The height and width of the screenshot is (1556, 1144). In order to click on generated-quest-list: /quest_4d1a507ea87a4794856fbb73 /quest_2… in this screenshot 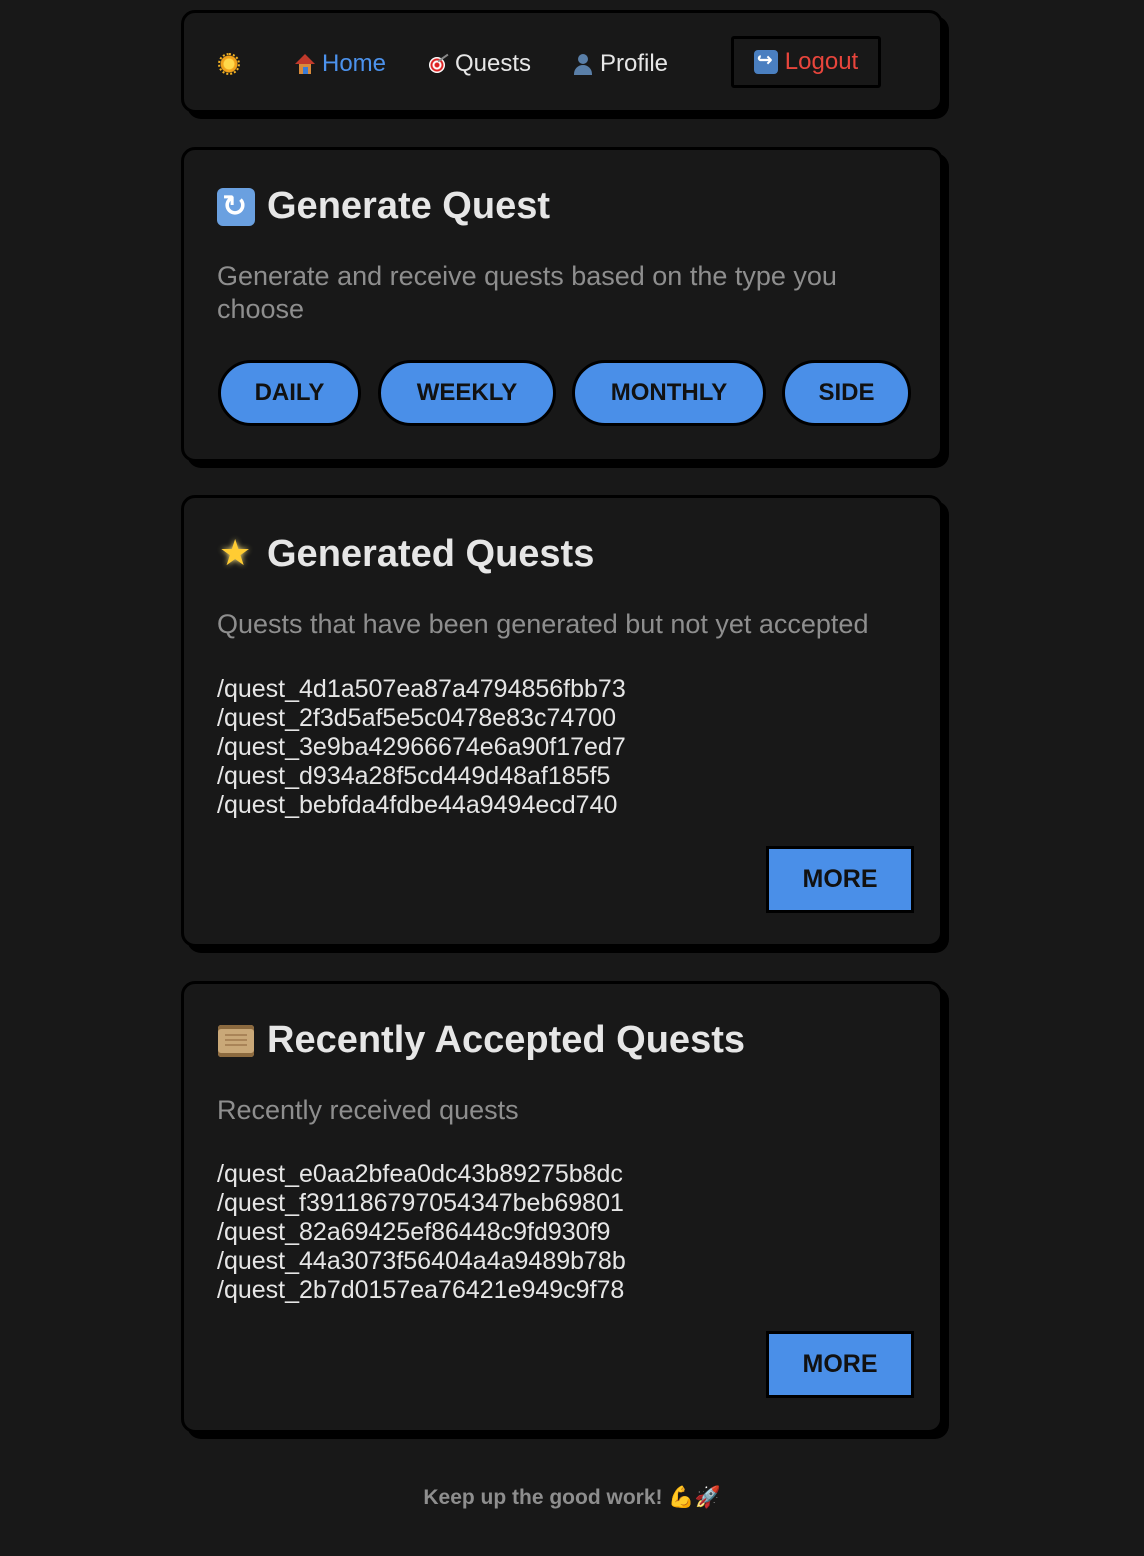, I will do `click(421, 747)`.